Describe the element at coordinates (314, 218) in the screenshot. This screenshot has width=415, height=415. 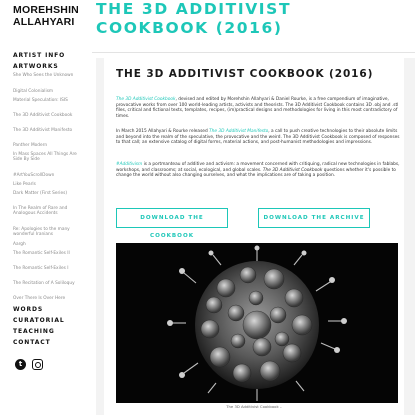
I see `download-archive-button: DOWNLOAD THE ARCHIVE` at that location.